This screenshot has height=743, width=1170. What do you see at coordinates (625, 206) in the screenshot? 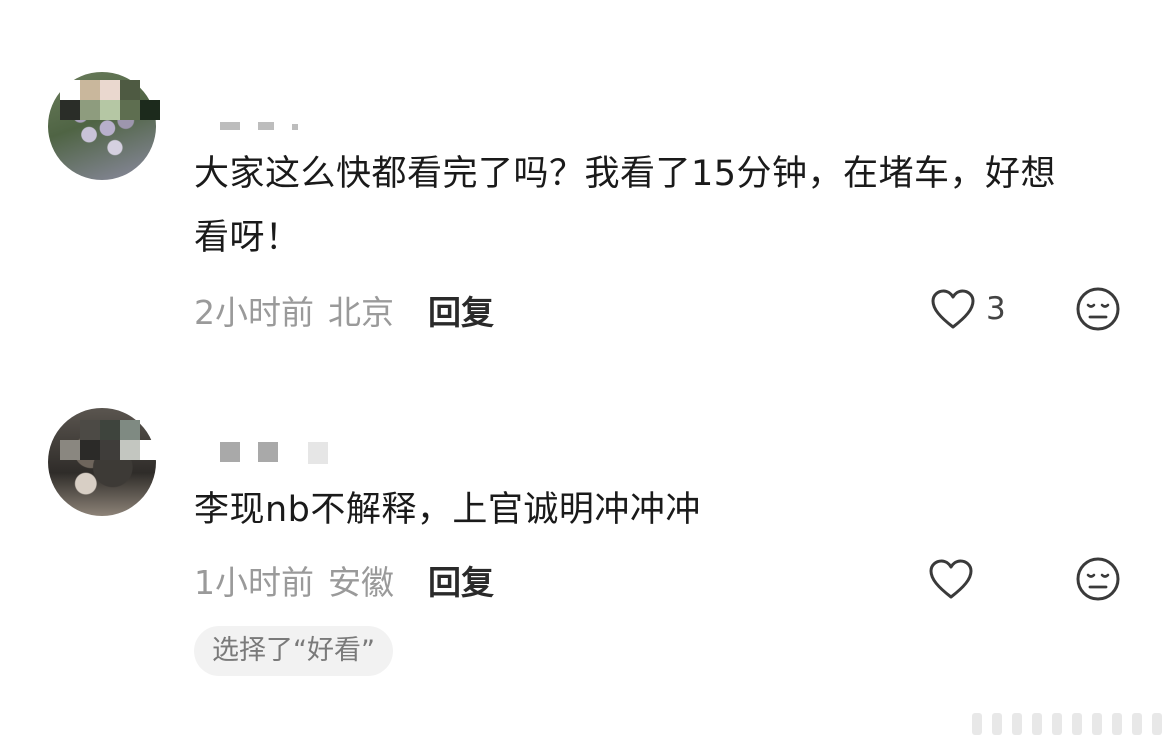
I see `comment-text: 大家这么快都看完了吗？我看了15分钟，在堵车，好想看呀！` at bounding box center [625, 206].